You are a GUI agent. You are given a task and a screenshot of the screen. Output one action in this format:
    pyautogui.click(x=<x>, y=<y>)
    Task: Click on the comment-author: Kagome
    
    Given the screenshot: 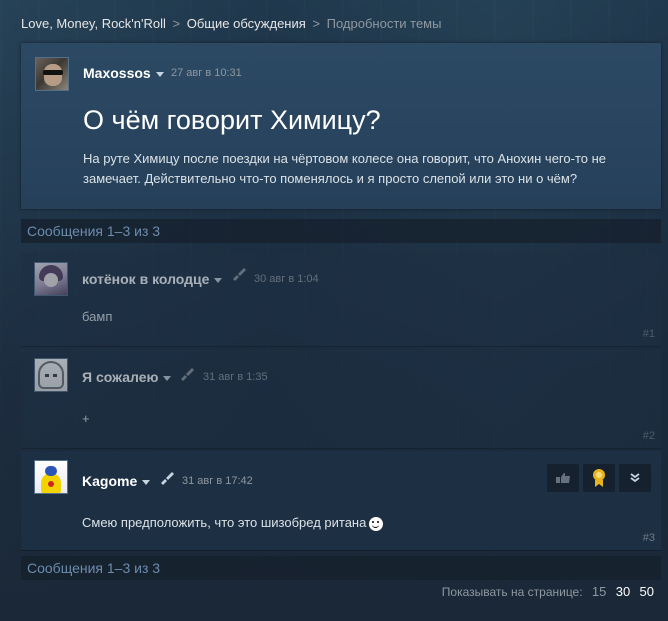 What is the action you would take?
    pyautogui.click(x=116, y=481)
    